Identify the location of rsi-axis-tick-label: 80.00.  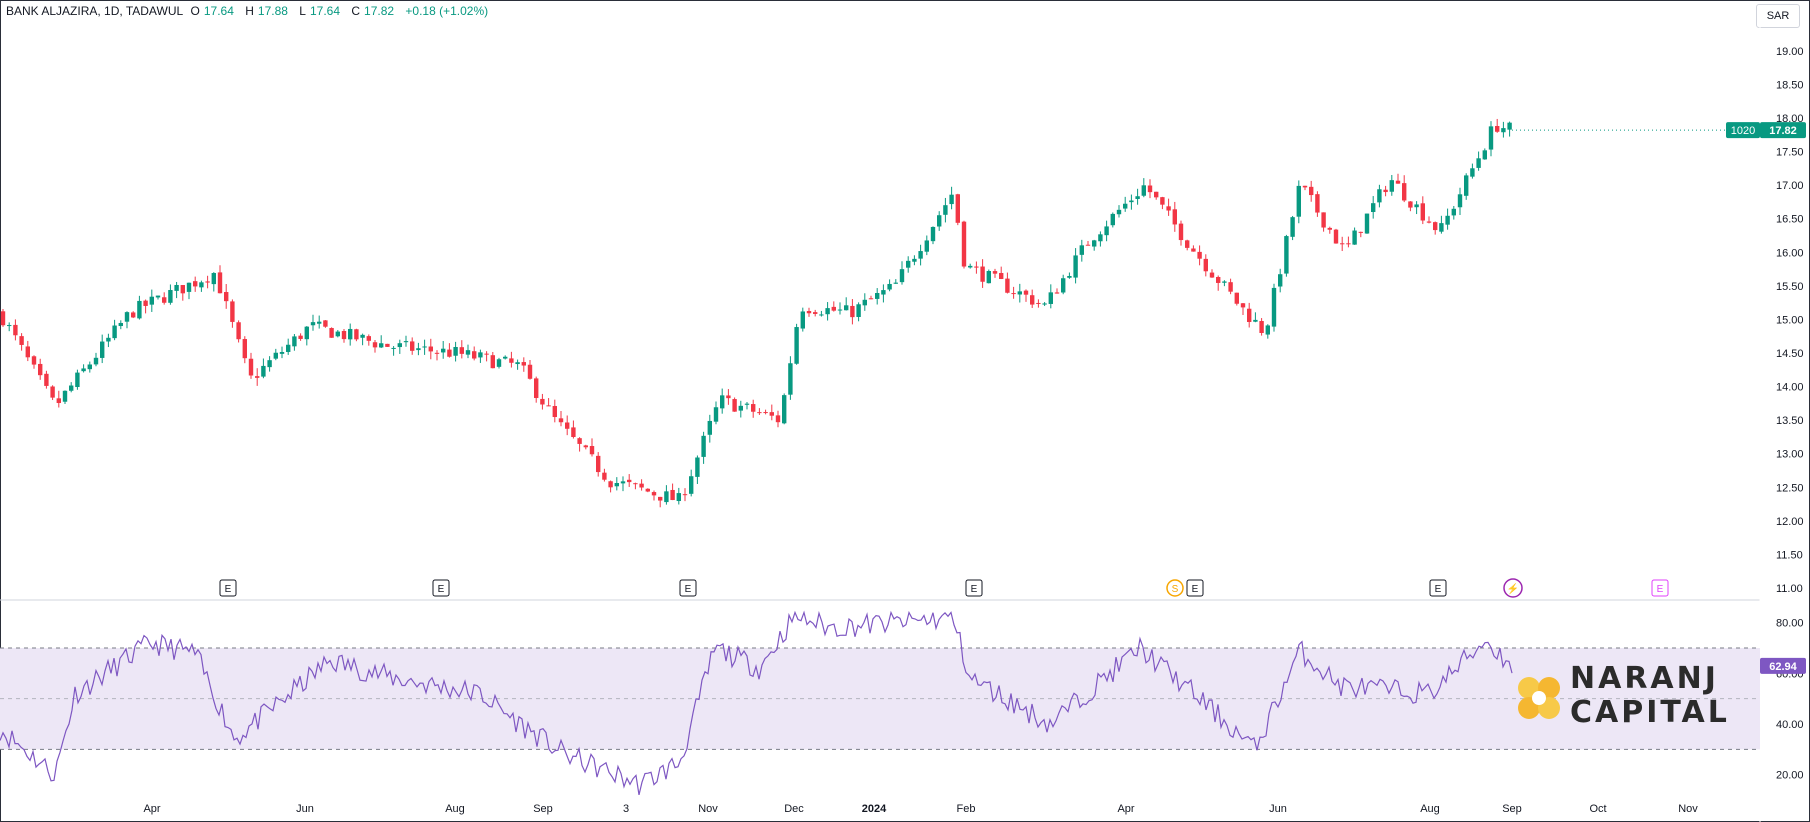
(1790, 624).